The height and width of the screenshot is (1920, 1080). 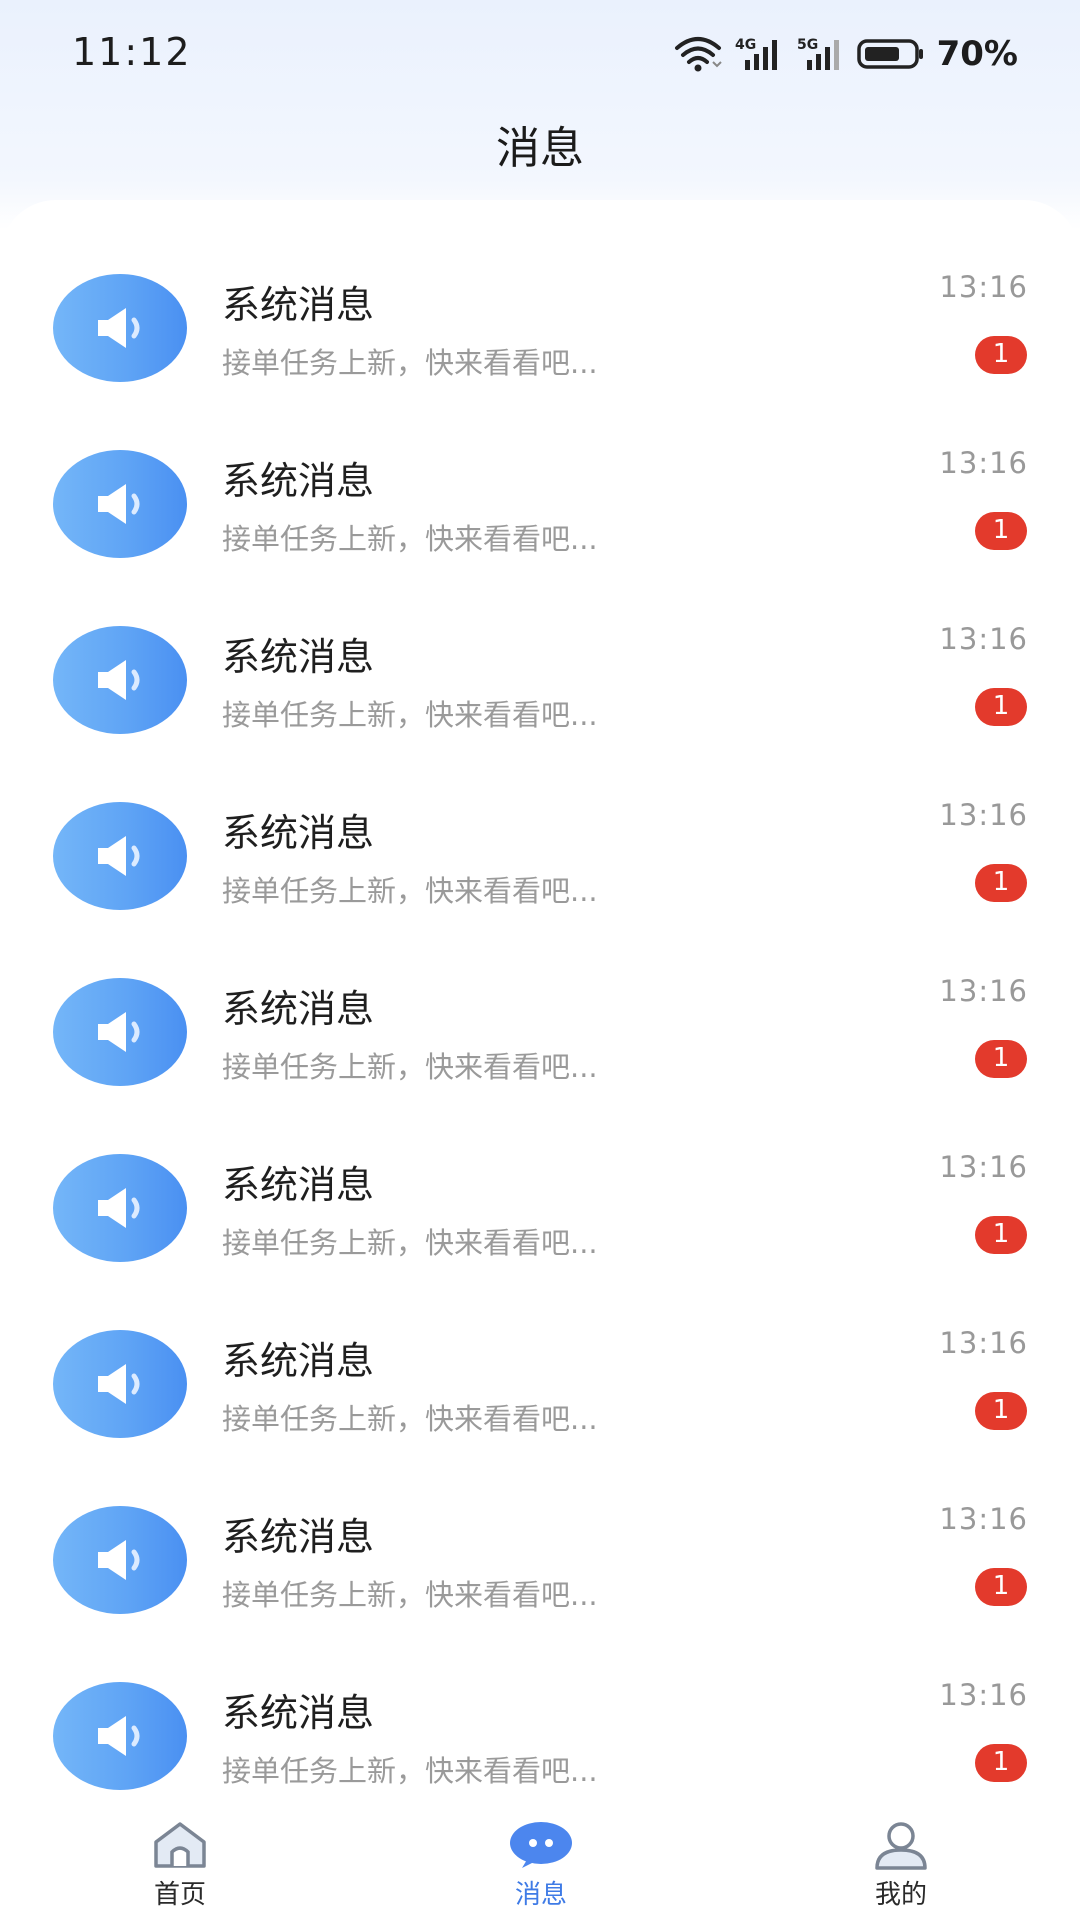 I want to click on page-title: 消息, so click(x=540, y=148).